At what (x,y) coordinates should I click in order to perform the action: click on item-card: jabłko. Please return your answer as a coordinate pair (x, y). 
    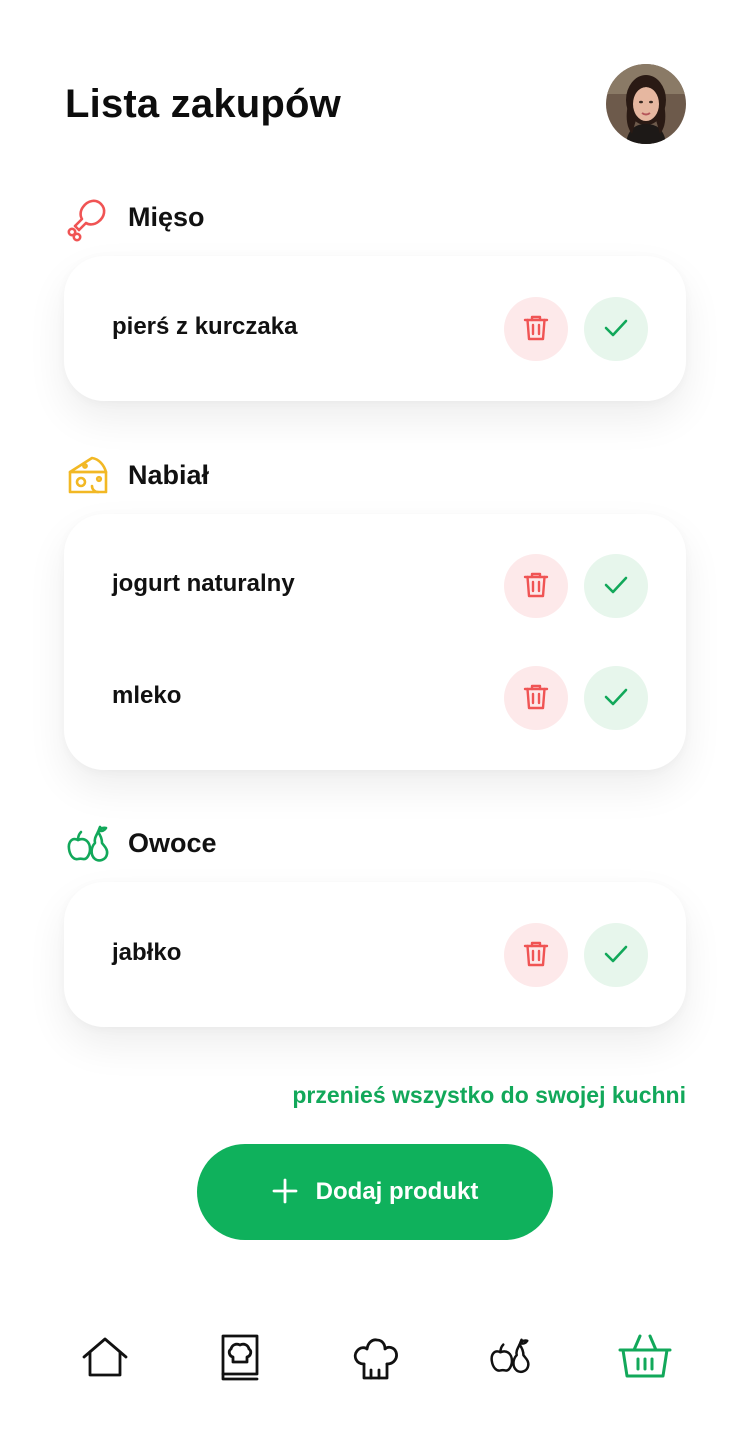
    Looking at the image, I should click on (375, 954).